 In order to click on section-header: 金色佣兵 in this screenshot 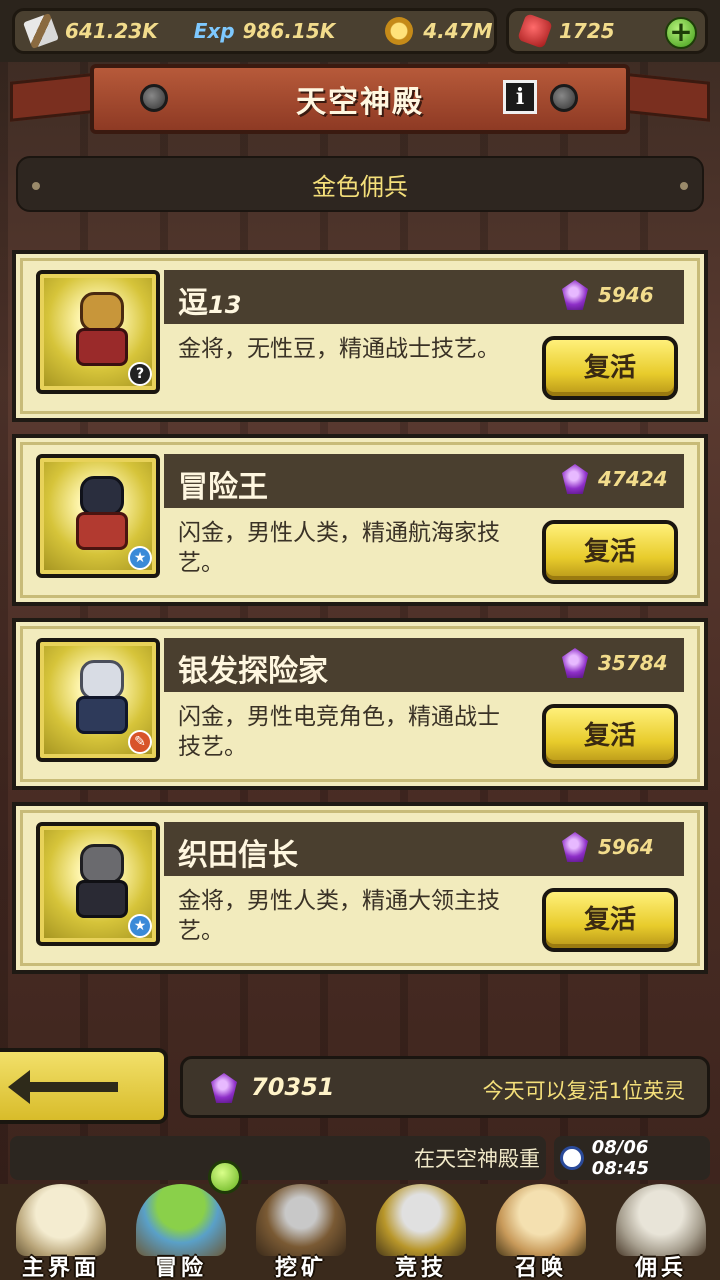, I will do `click(360, 184)`.